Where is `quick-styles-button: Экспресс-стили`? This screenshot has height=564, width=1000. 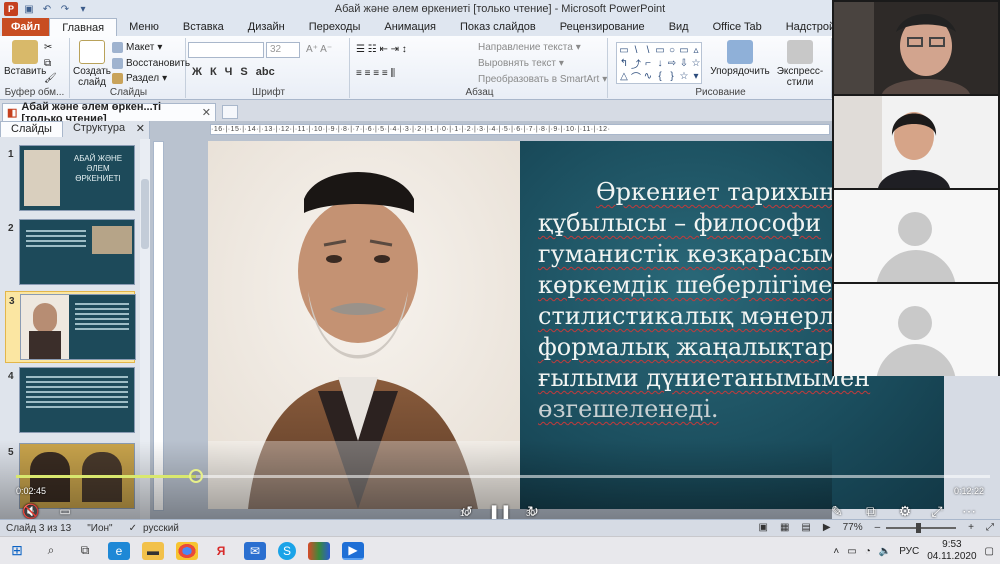
quick-styles-button: Экспресс-стили is located at coordinates (800, 64).